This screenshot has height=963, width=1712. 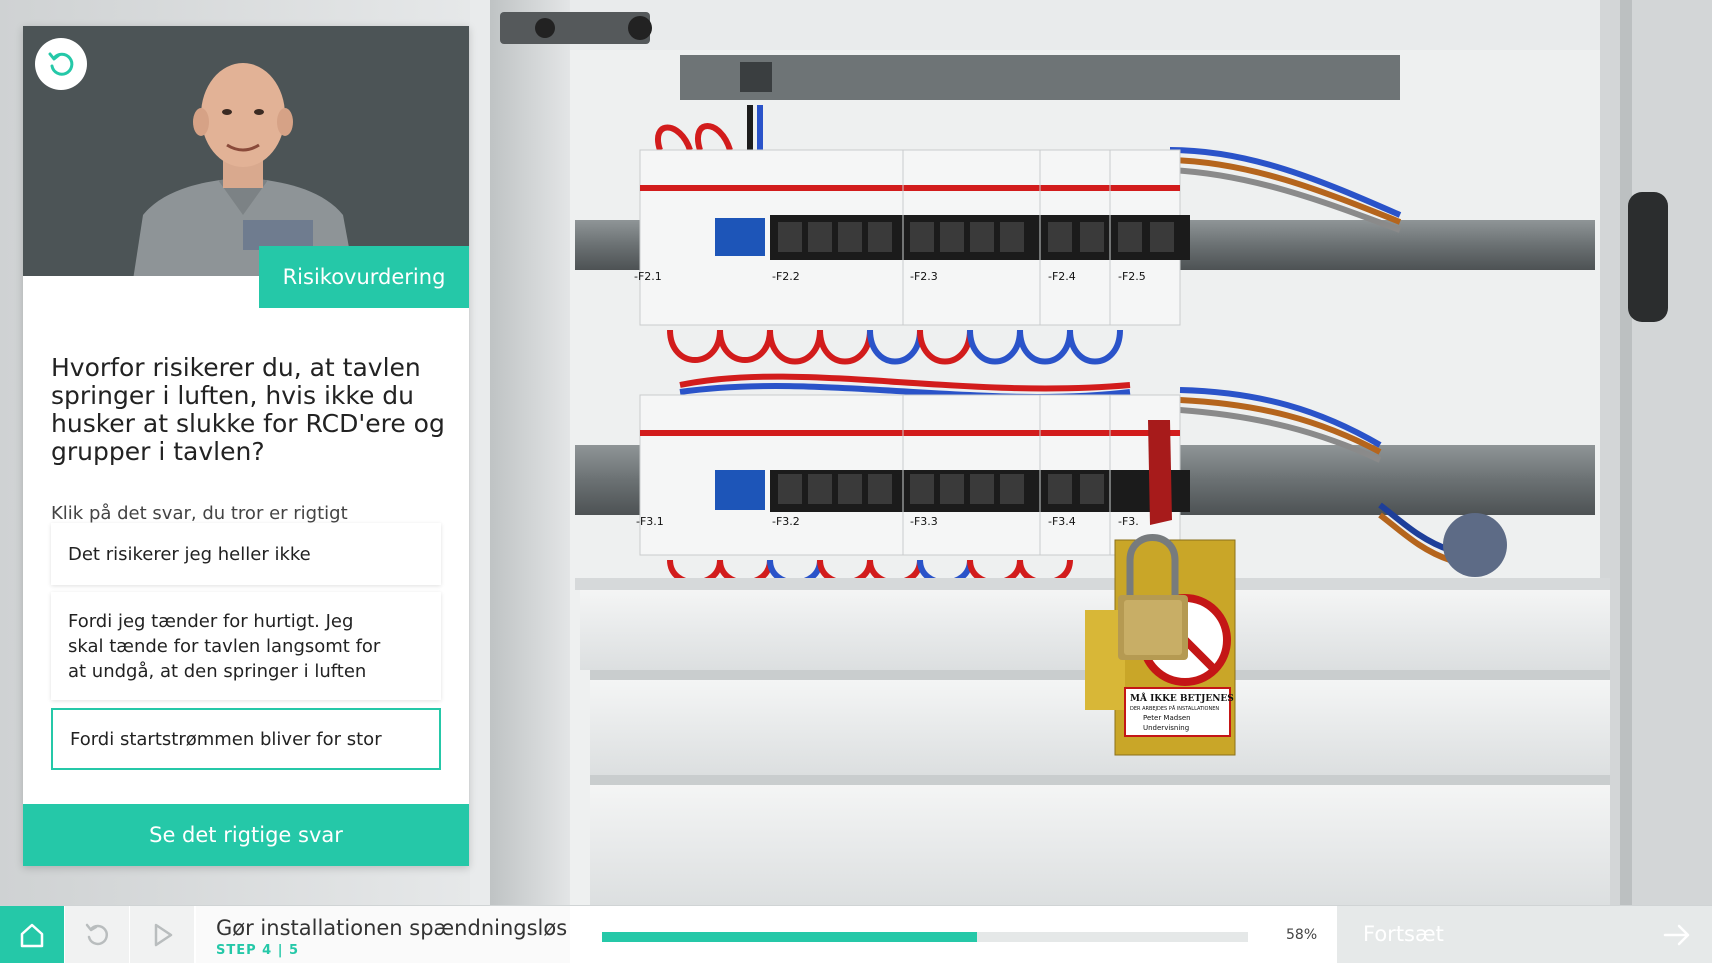 I want to click on breaker-label: -F3., so click(x=1128, y=521).